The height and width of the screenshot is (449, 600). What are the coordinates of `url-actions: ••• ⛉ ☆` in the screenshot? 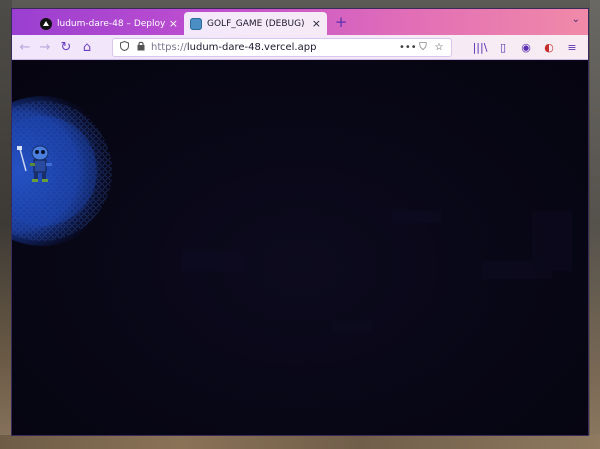 It's located at (423, 47).